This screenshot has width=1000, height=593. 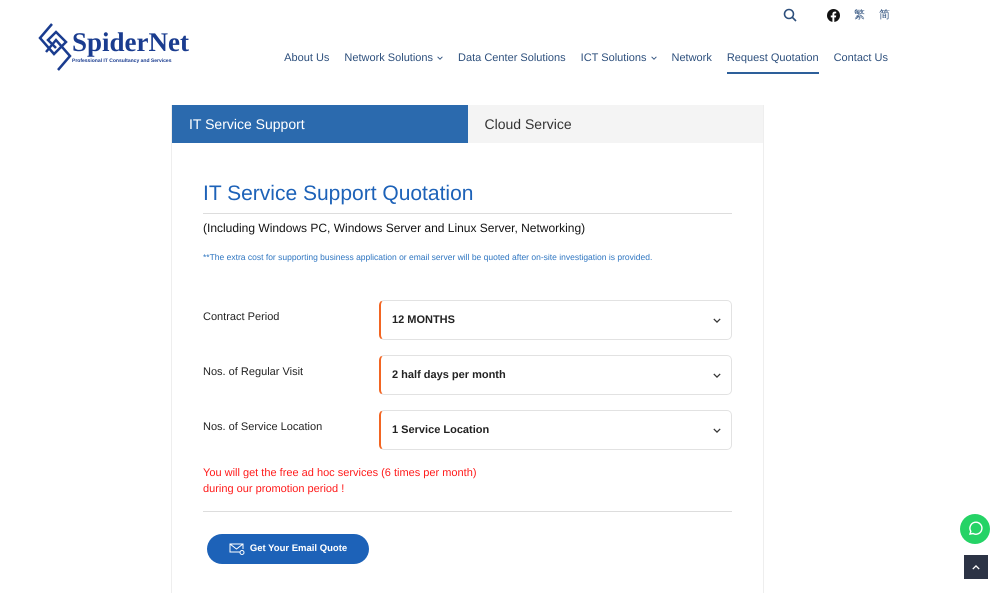 I want to click on nav-link: ICT Solutions, so click(x=618, y=62).